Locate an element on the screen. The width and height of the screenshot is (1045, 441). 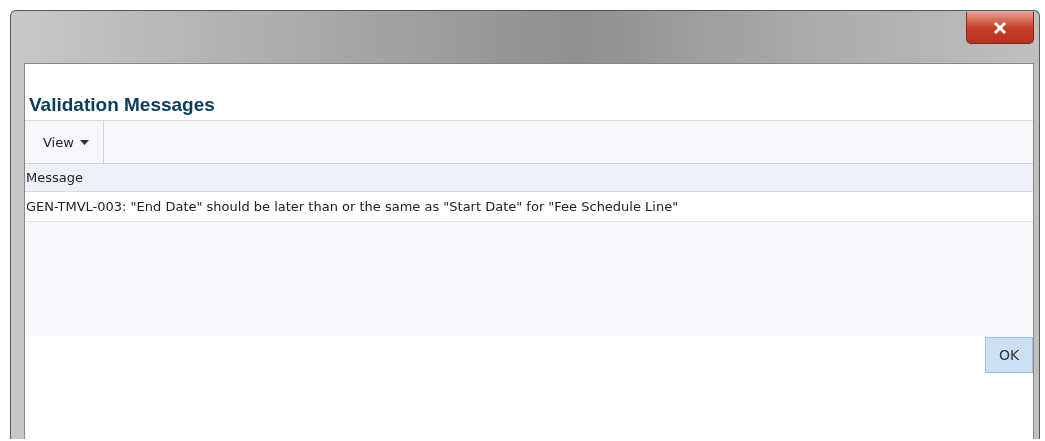
close-button is located at coordinates (1000, 28).